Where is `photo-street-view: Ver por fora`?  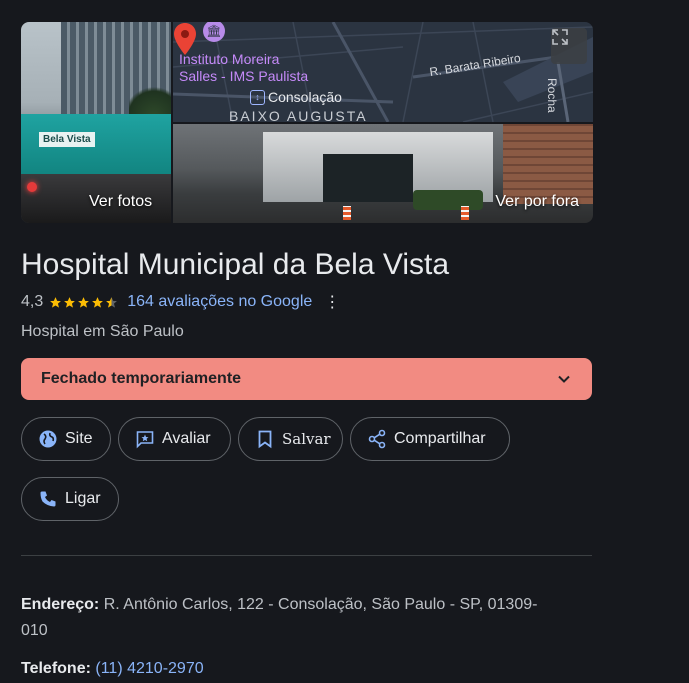
photo-street-view: Ver por fora is located at coordinates (383, 173).